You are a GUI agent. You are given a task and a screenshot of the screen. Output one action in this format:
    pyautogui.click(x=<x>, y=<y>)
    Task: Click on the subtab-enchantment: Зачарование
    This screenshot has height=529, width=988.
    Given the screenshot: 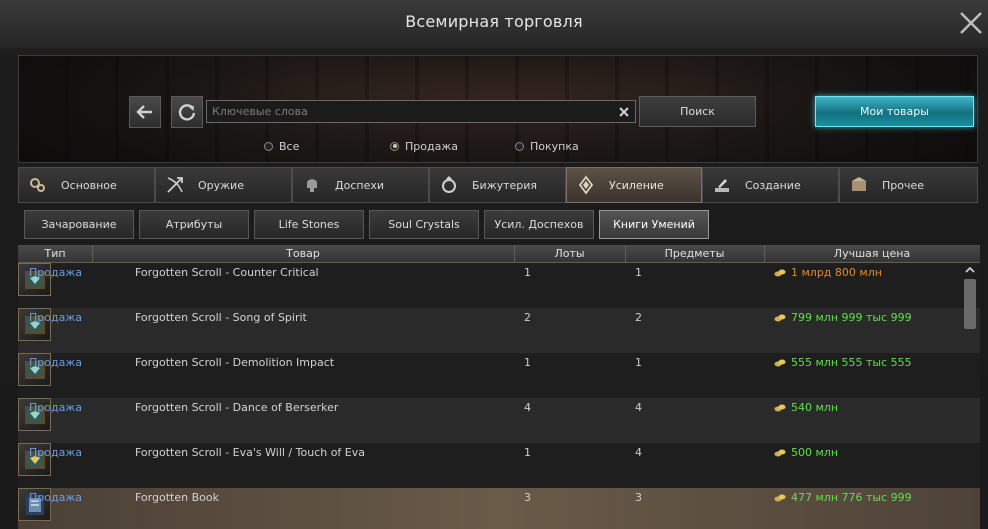 What is the action you would take?
    pyautogui.click(x=79, y=224)
    